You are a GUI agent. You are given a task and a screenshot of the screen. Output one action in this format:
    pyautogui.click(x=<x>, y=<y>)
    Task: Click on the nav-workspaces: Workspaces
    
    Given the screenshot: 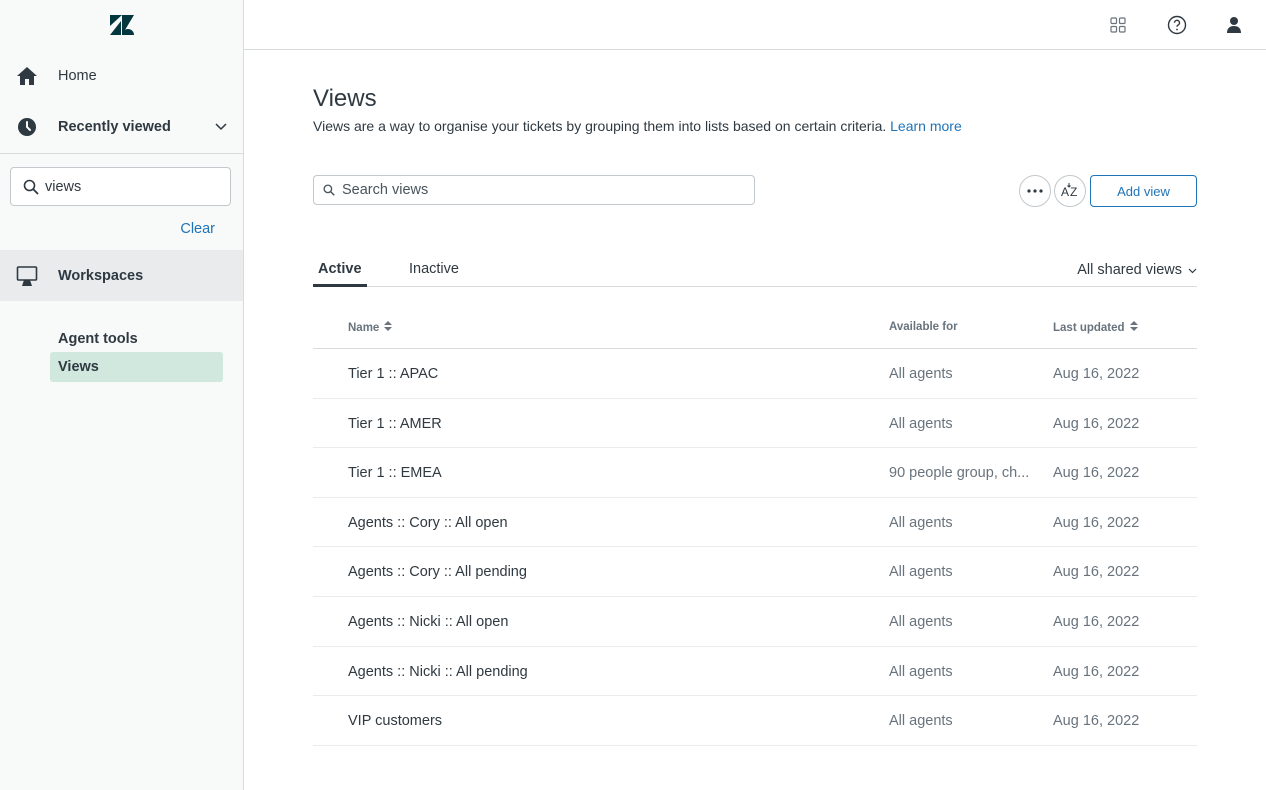 What is the action you would take?
    pyautogui.click(x=121, y=275)
    